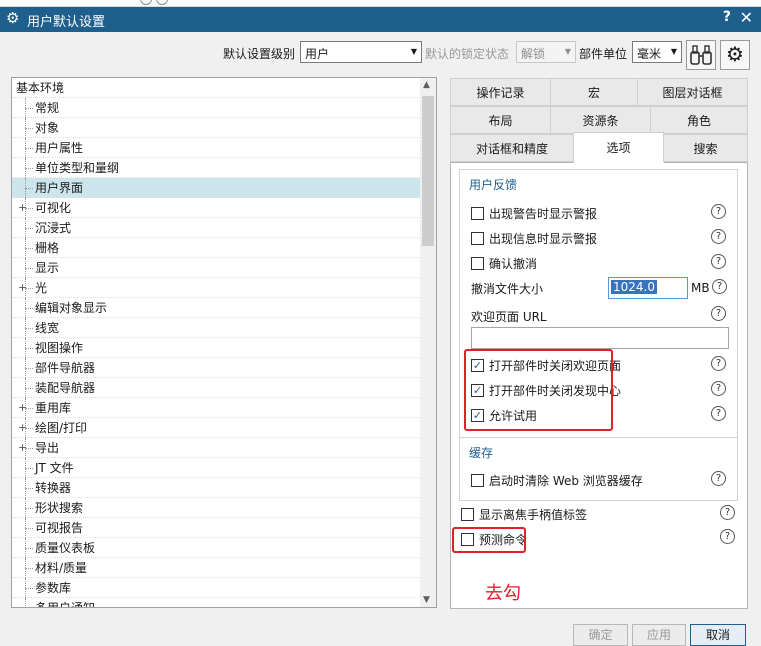 This screenshot has height=646, width=761. What do you see at coordinates (165, 2) in the screenshot?
I see `parent-toolbar-icons` at bounding box center [165, 2].